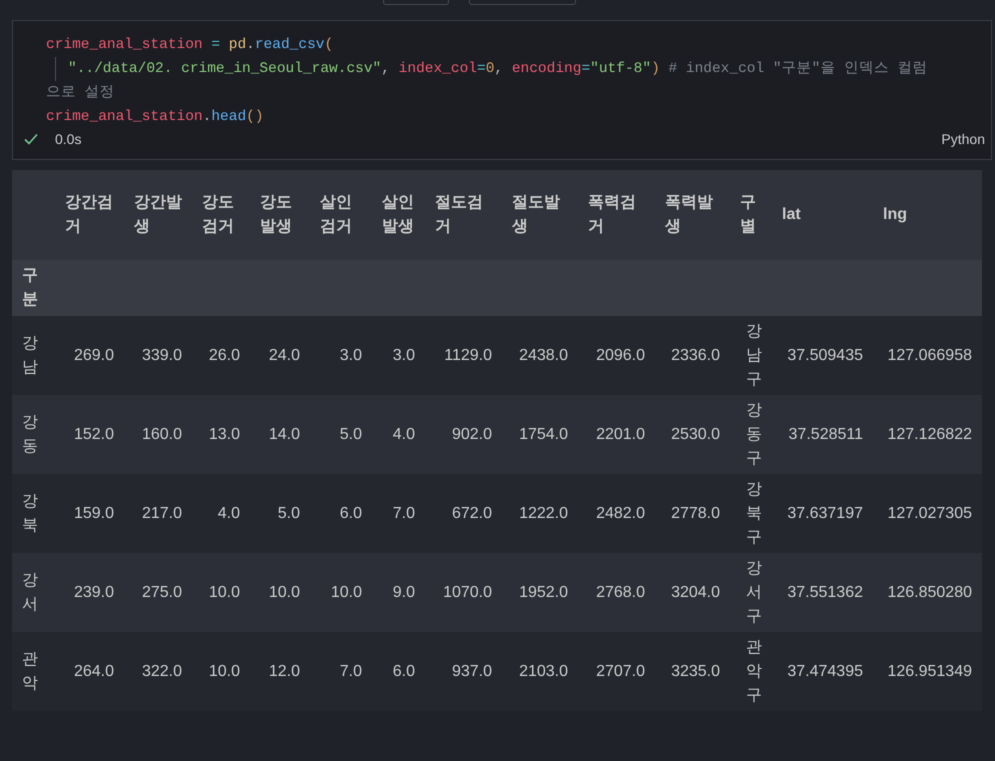 The height and width of the screenshot is (761, 995). Describe the element at coordinates (929, 671) in the screenshot. I see `table-cell: 126.951349` at that location.